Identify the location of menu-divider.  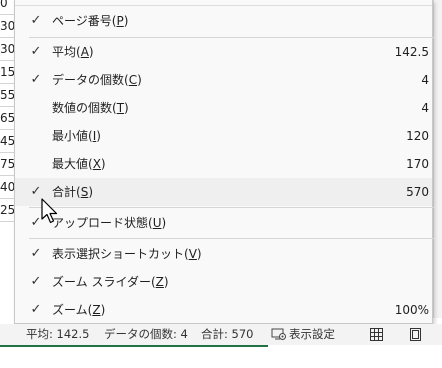
(223, 5).